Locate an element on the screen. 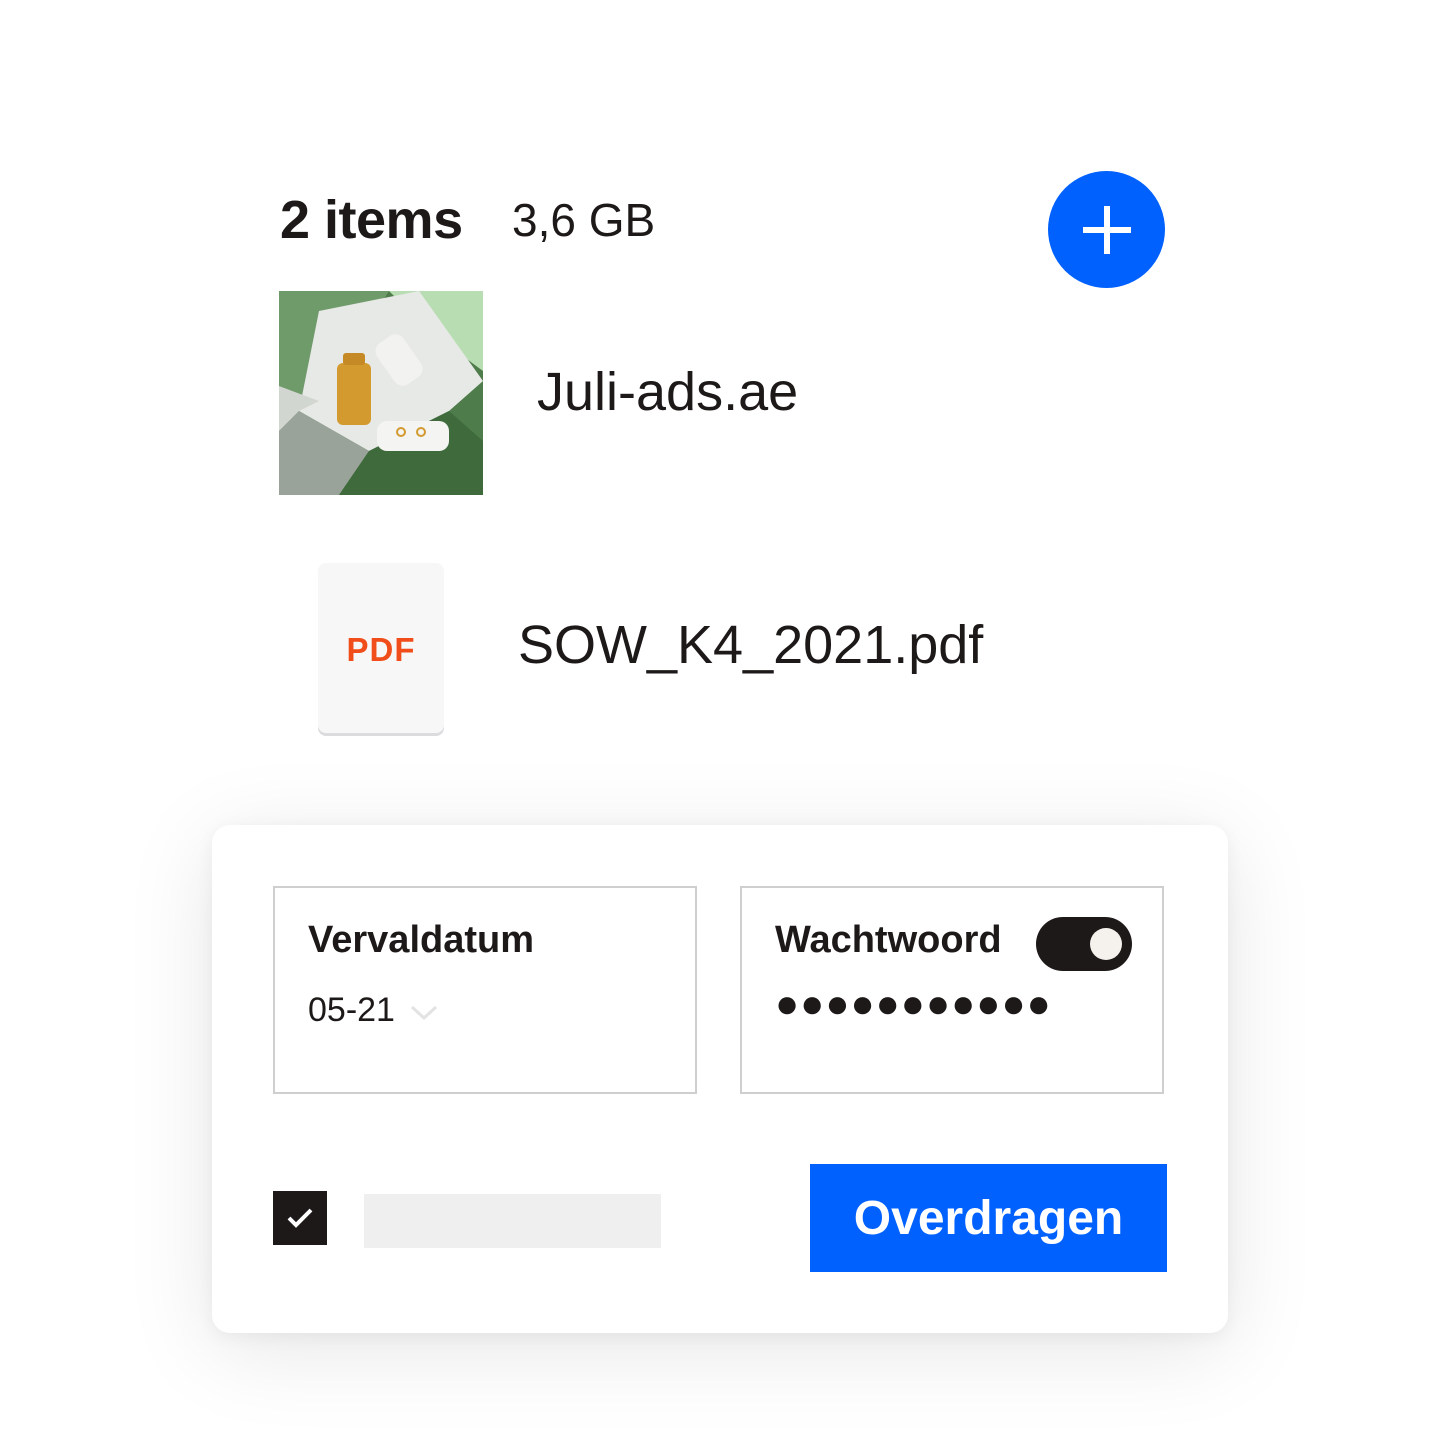 This screenshot has height=1440, width=1440. checkmark-icon is located at coordinates (300, 1218).